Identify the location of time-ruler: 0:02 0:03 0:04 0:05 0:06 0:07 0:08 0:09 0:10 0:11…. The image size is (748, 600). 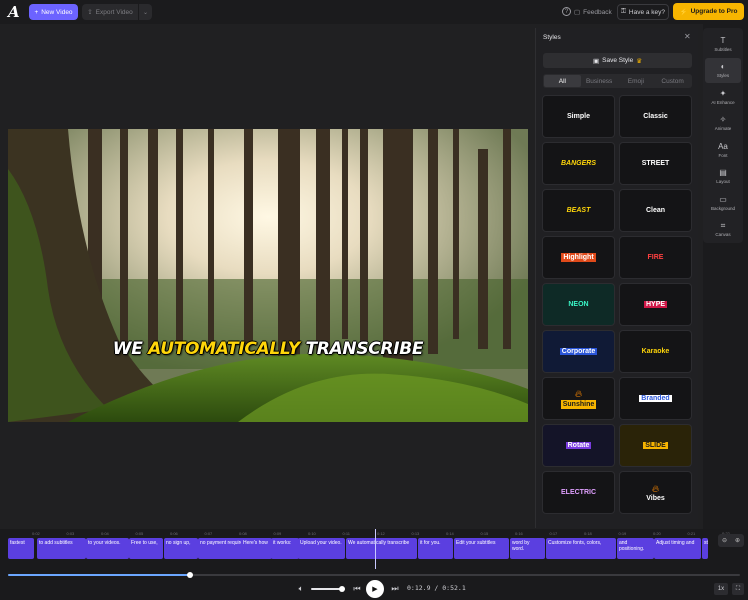
(369, 534).